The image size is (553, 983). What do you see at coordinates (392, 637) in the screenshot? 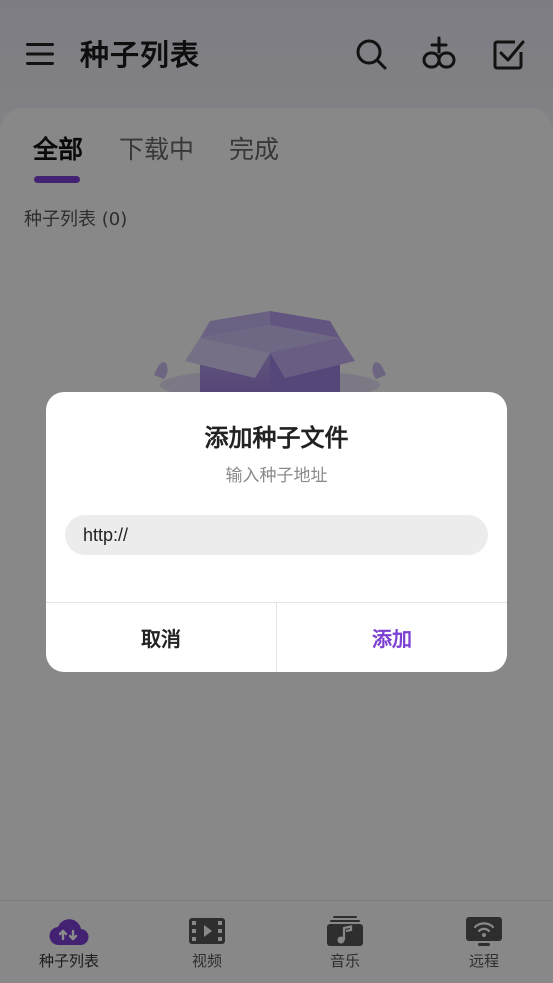
I see `add-button: 添加` at bounding box center [392, 637].